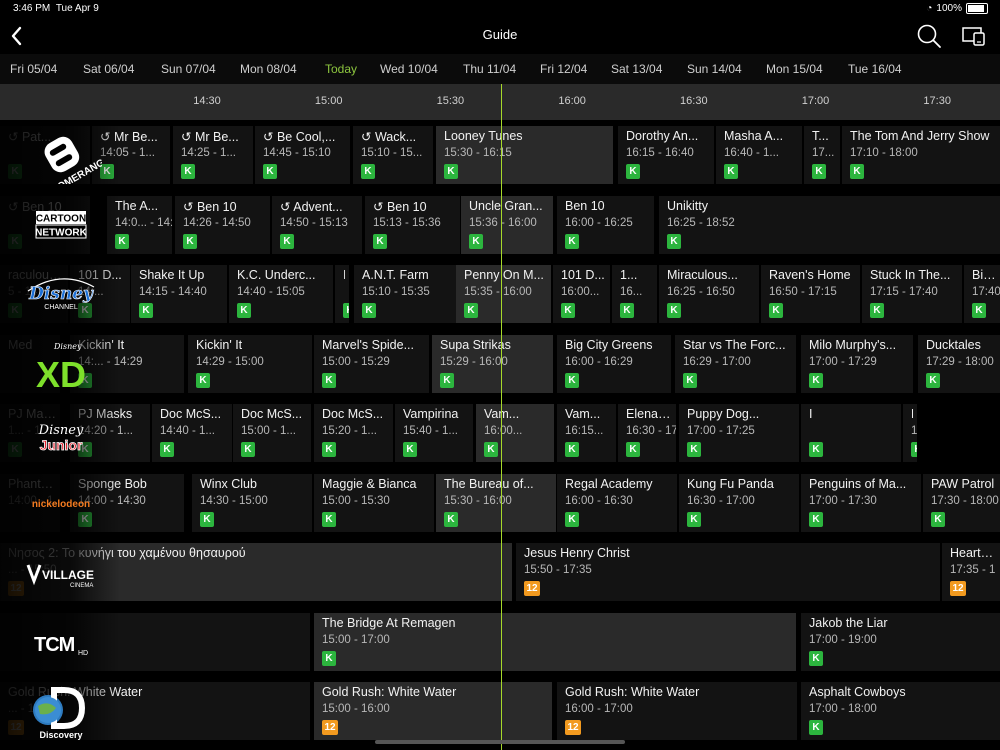 The width and height of the screenshot is (1000, 750). What do you see at coordinates (61, 711) in the screenshot?
I see `discovery-logo: Discovery` at bounding box center [61, 711].